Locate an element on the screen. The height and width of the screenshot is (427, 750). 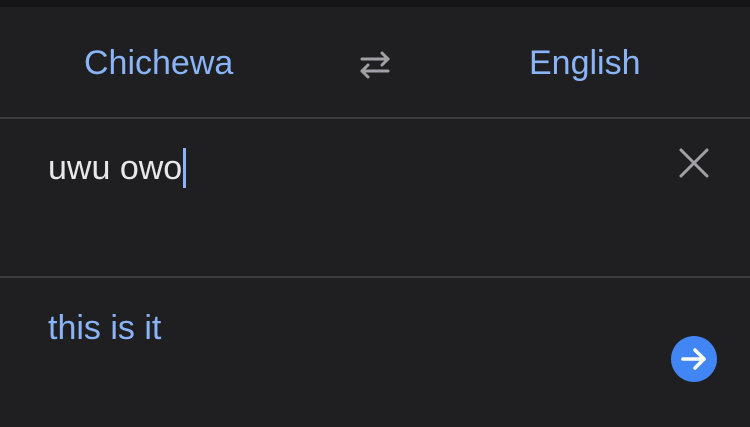
status-strip is located at coordinates (375, 3).